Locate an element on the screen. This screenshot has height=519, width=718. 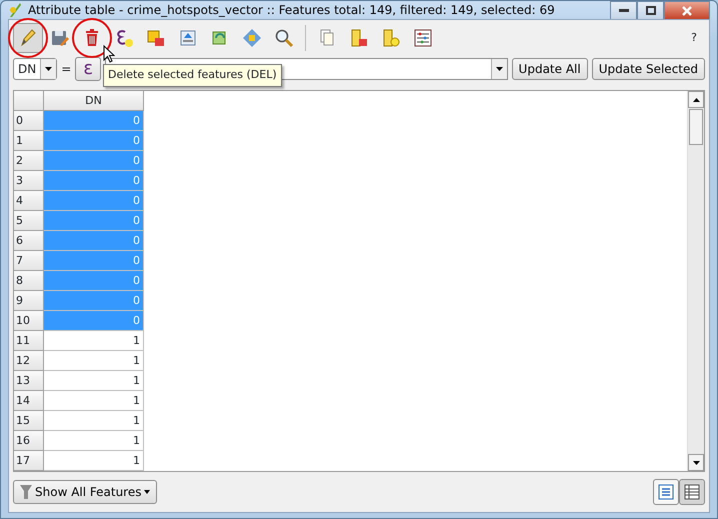
row-header: 1 is located at coordinates (29, 141).